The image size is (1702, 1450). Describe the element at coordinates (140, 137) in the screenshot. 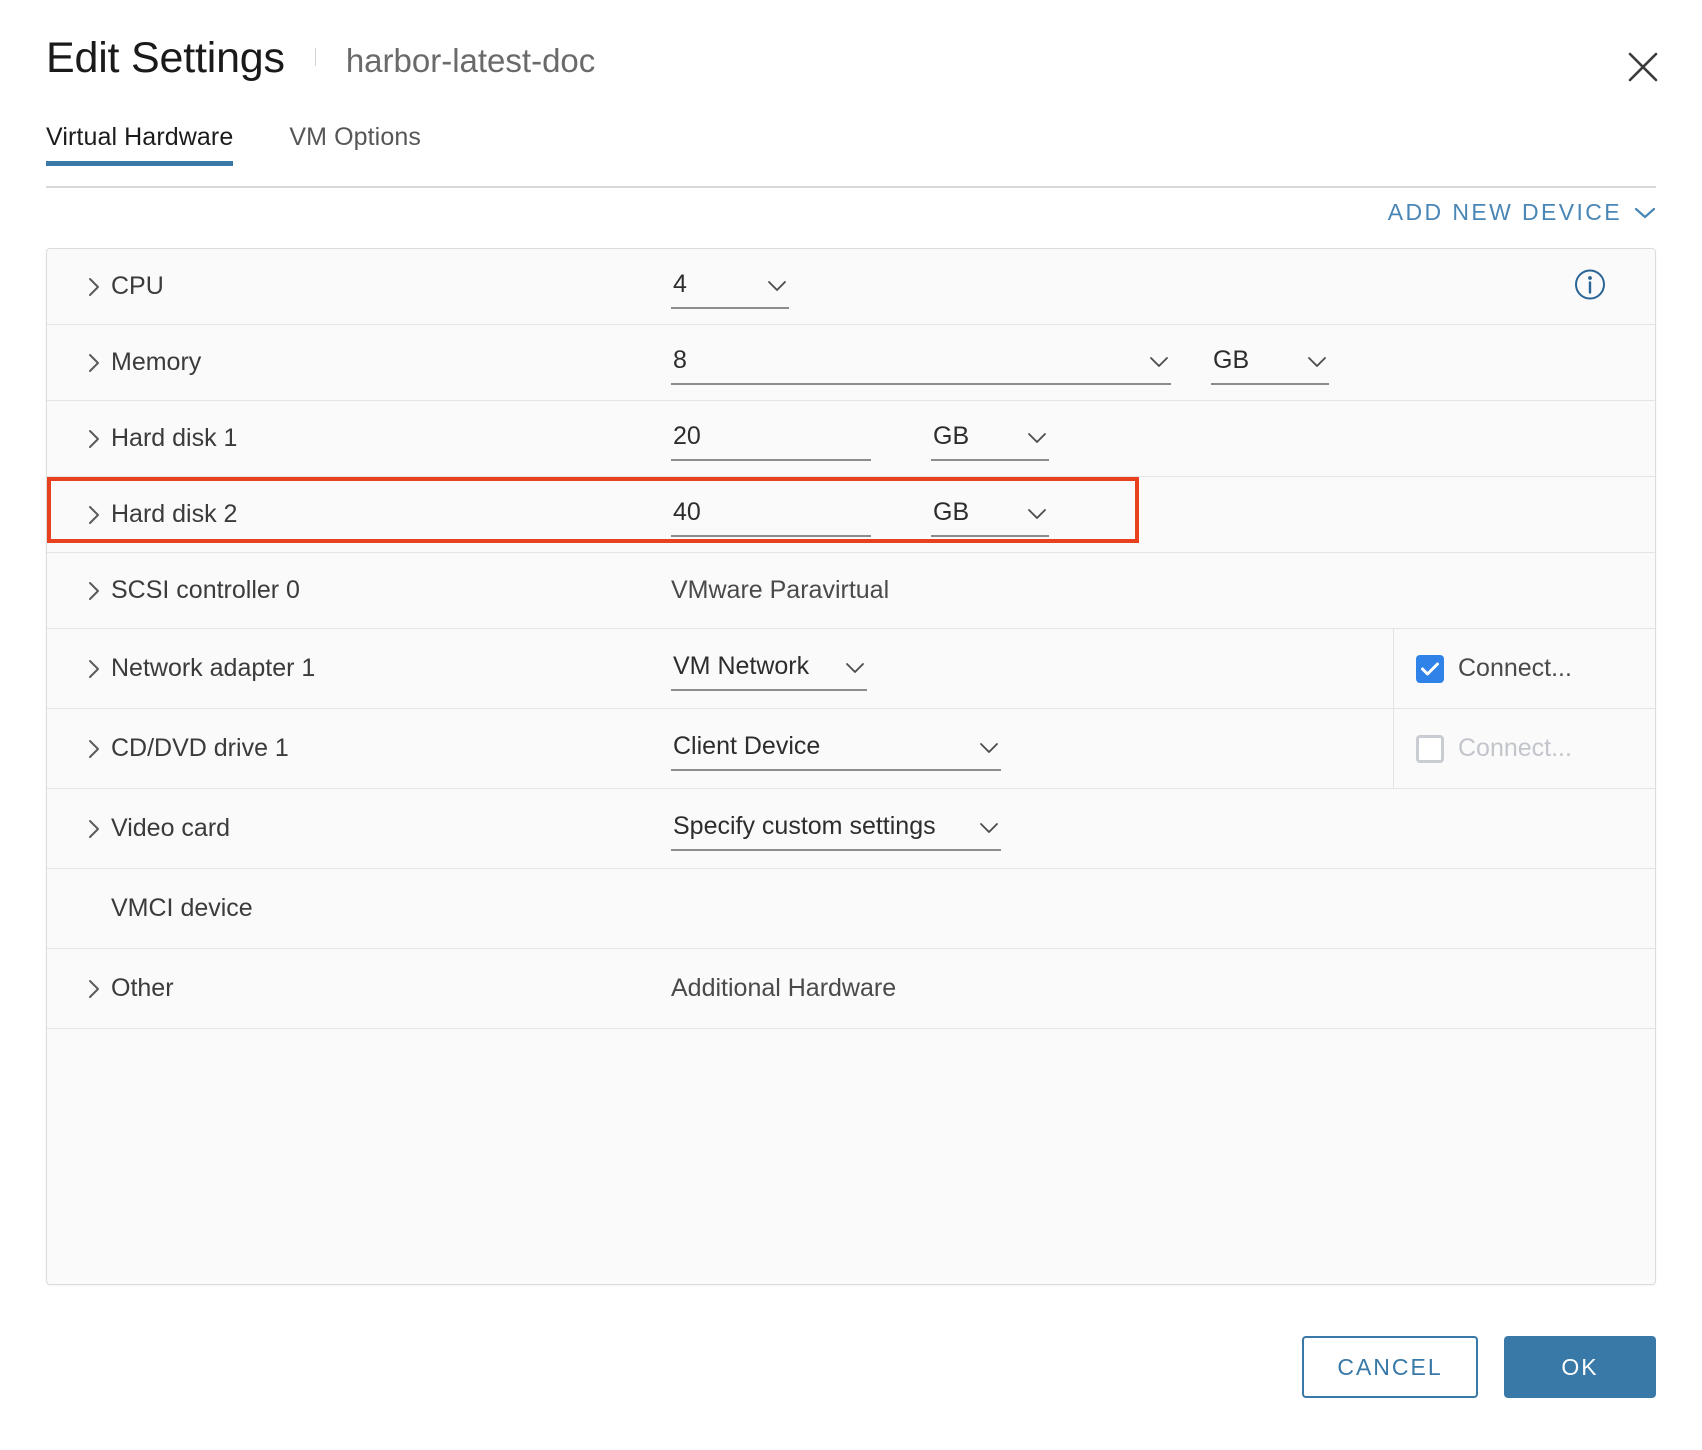

I see `tab-virtual-hardware-label: Virtual Hardware` at that location.